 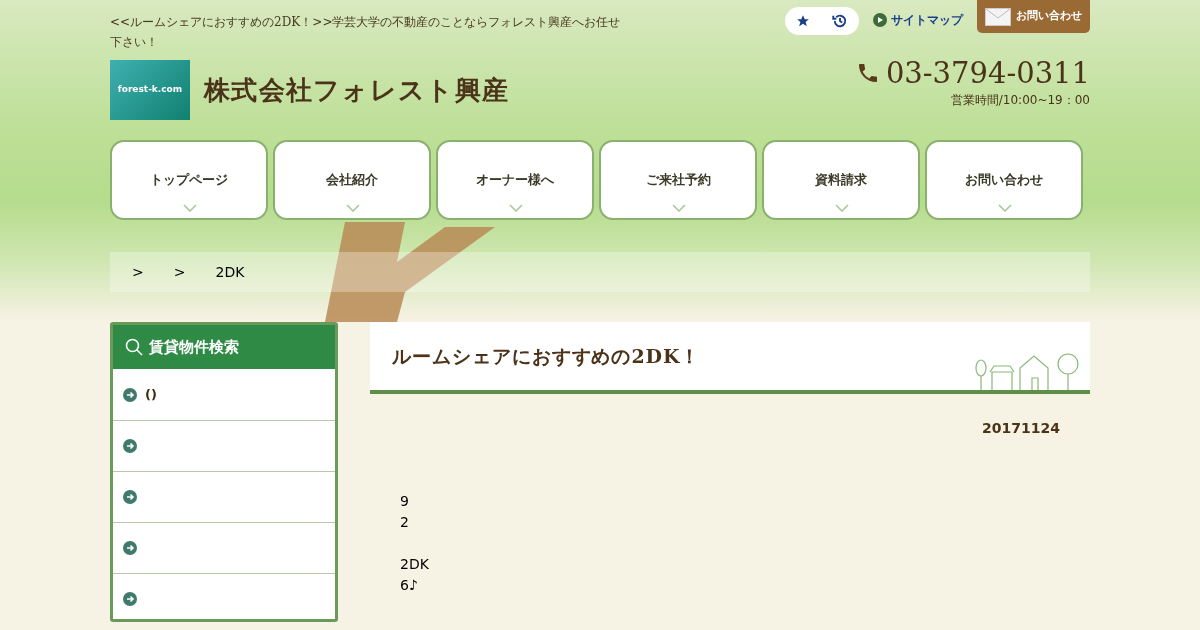 What do you see at coordinates (1020, 428) in the screenshot?
I see `post-date: 20171124` at bounding box center [1020, 428].